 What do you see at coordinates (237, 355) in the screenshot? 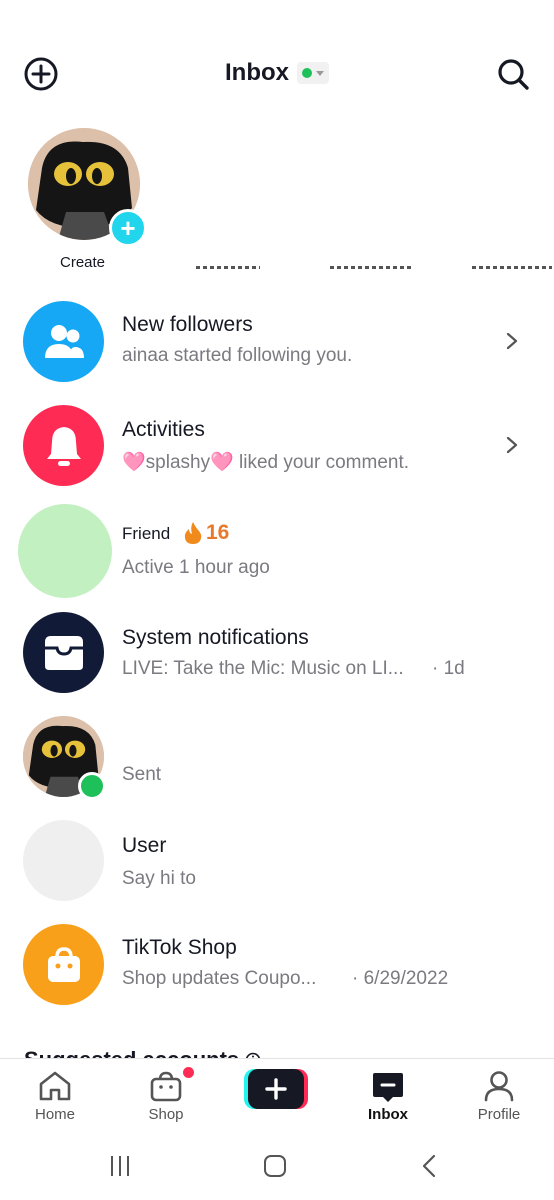
I see `row-subtitle: ainaa started following you.` at bounding box center [237, 355].